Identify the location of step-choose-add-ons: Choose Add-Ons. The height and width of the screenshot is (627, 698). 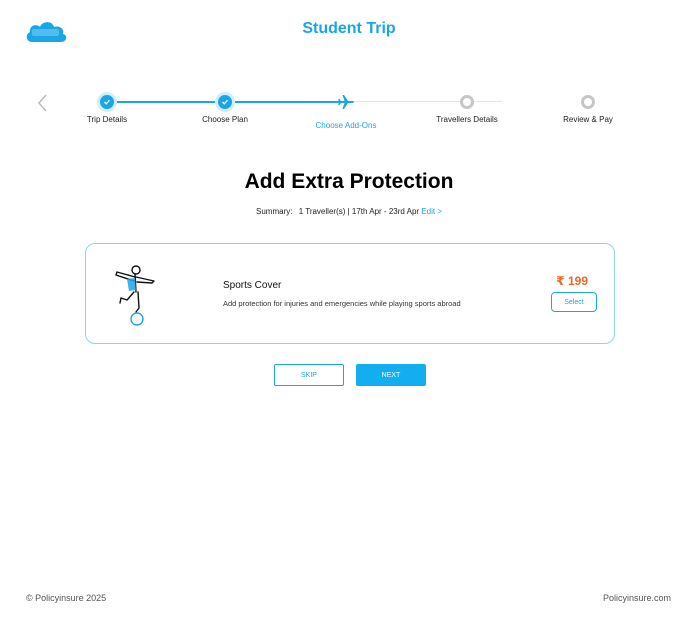
(346, 109).